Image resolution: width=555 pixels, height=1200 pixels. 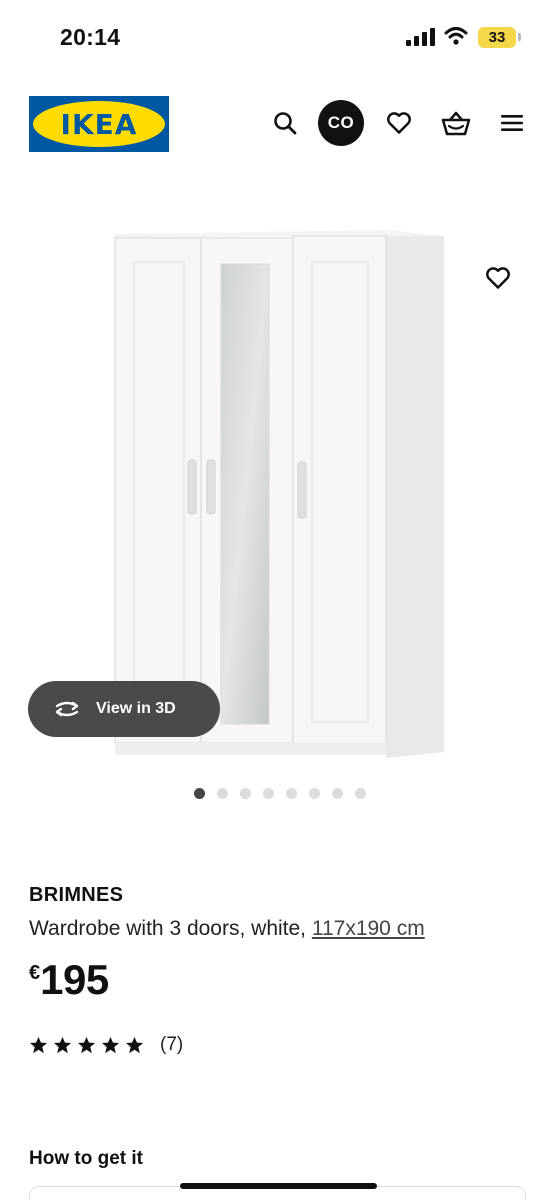 I want to click on review-count: (7), so click(x=172, y=1044).